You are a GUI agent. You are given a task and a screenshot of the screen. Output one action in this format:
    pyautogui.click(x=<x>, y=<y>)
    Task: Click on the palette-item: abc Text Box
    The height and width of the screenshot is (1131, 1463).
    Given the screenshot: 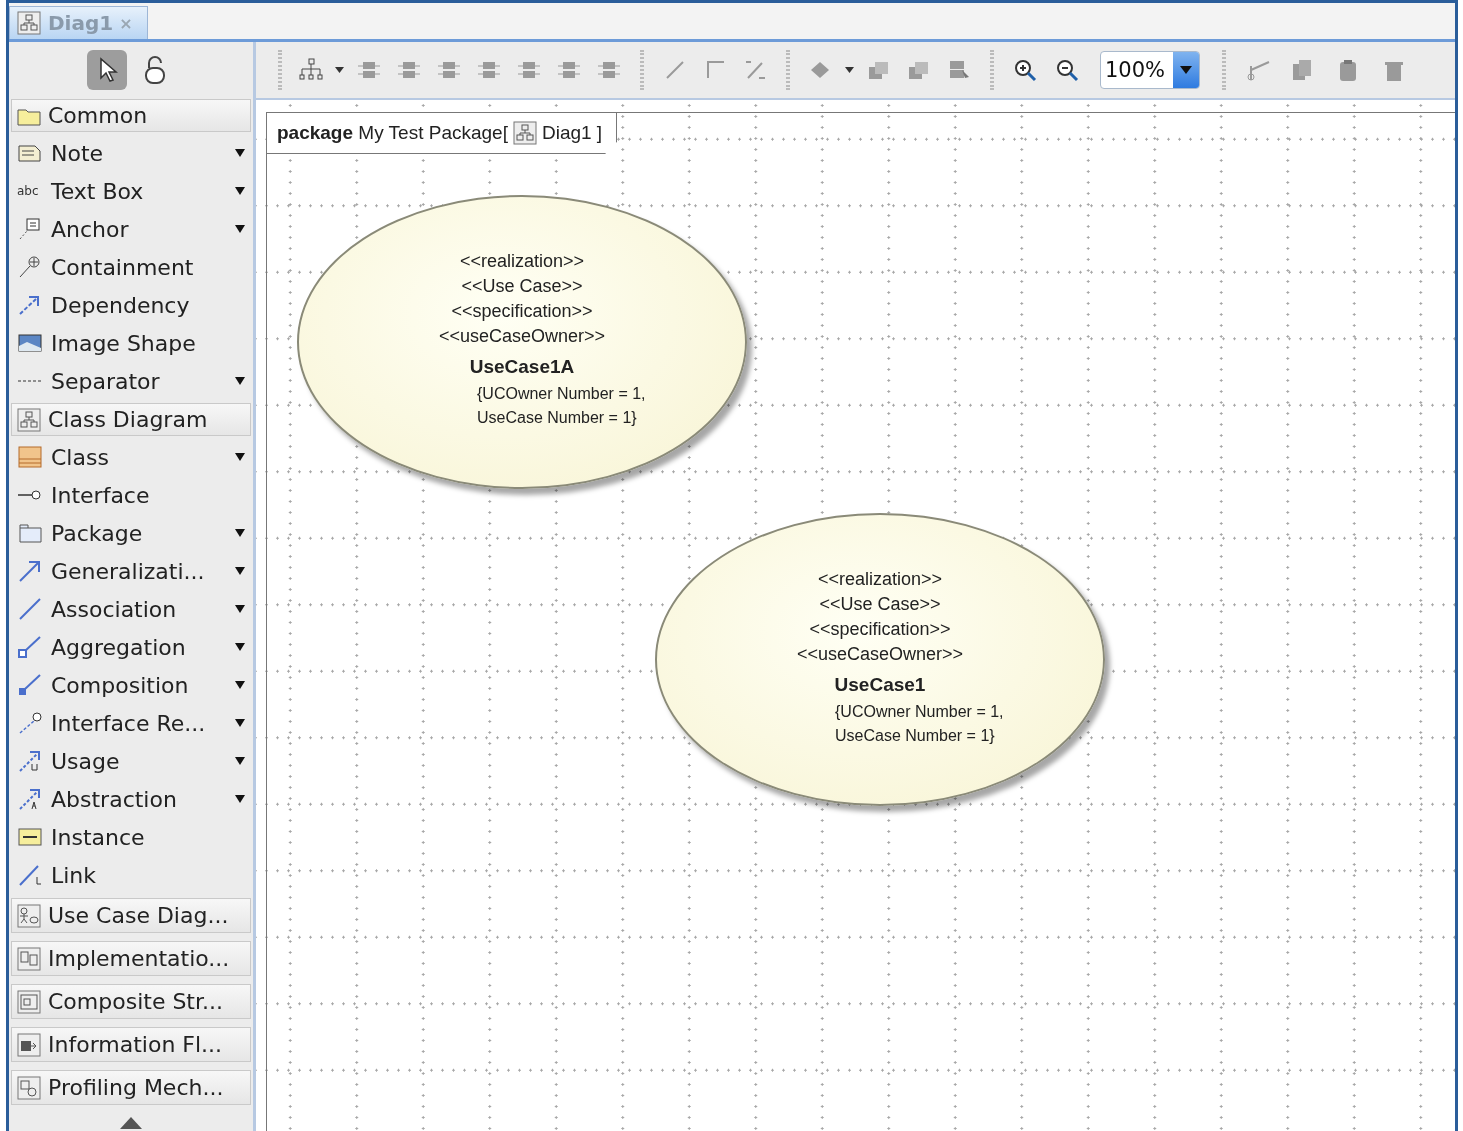 What is the action you would take?
    pyautogui.click(x=131, y=191)
    